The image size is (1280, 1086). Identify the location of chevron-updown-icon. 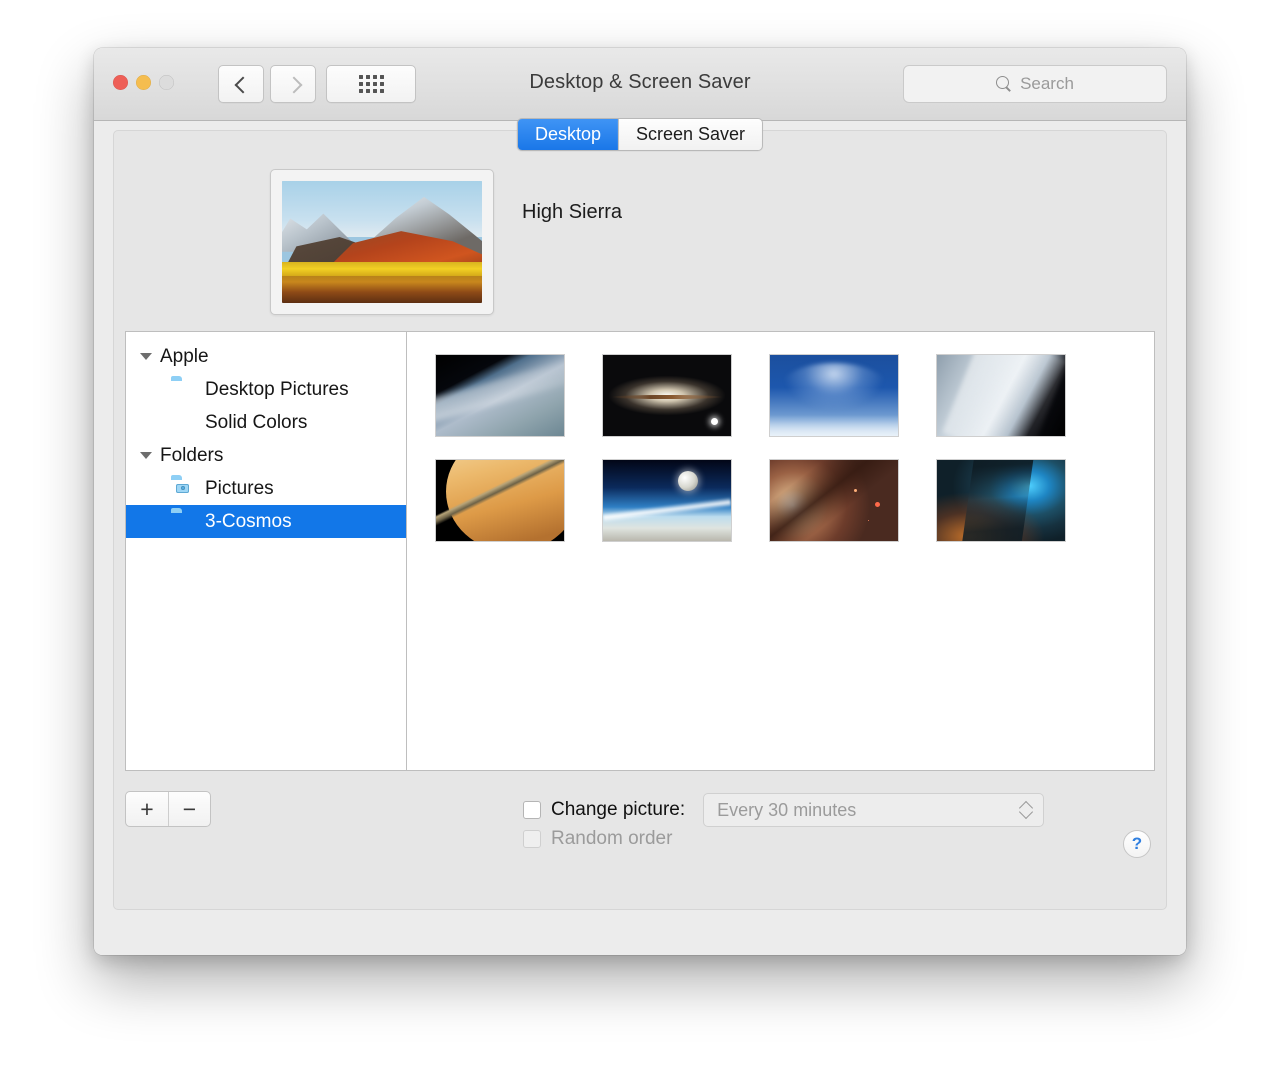
(1026, 810).